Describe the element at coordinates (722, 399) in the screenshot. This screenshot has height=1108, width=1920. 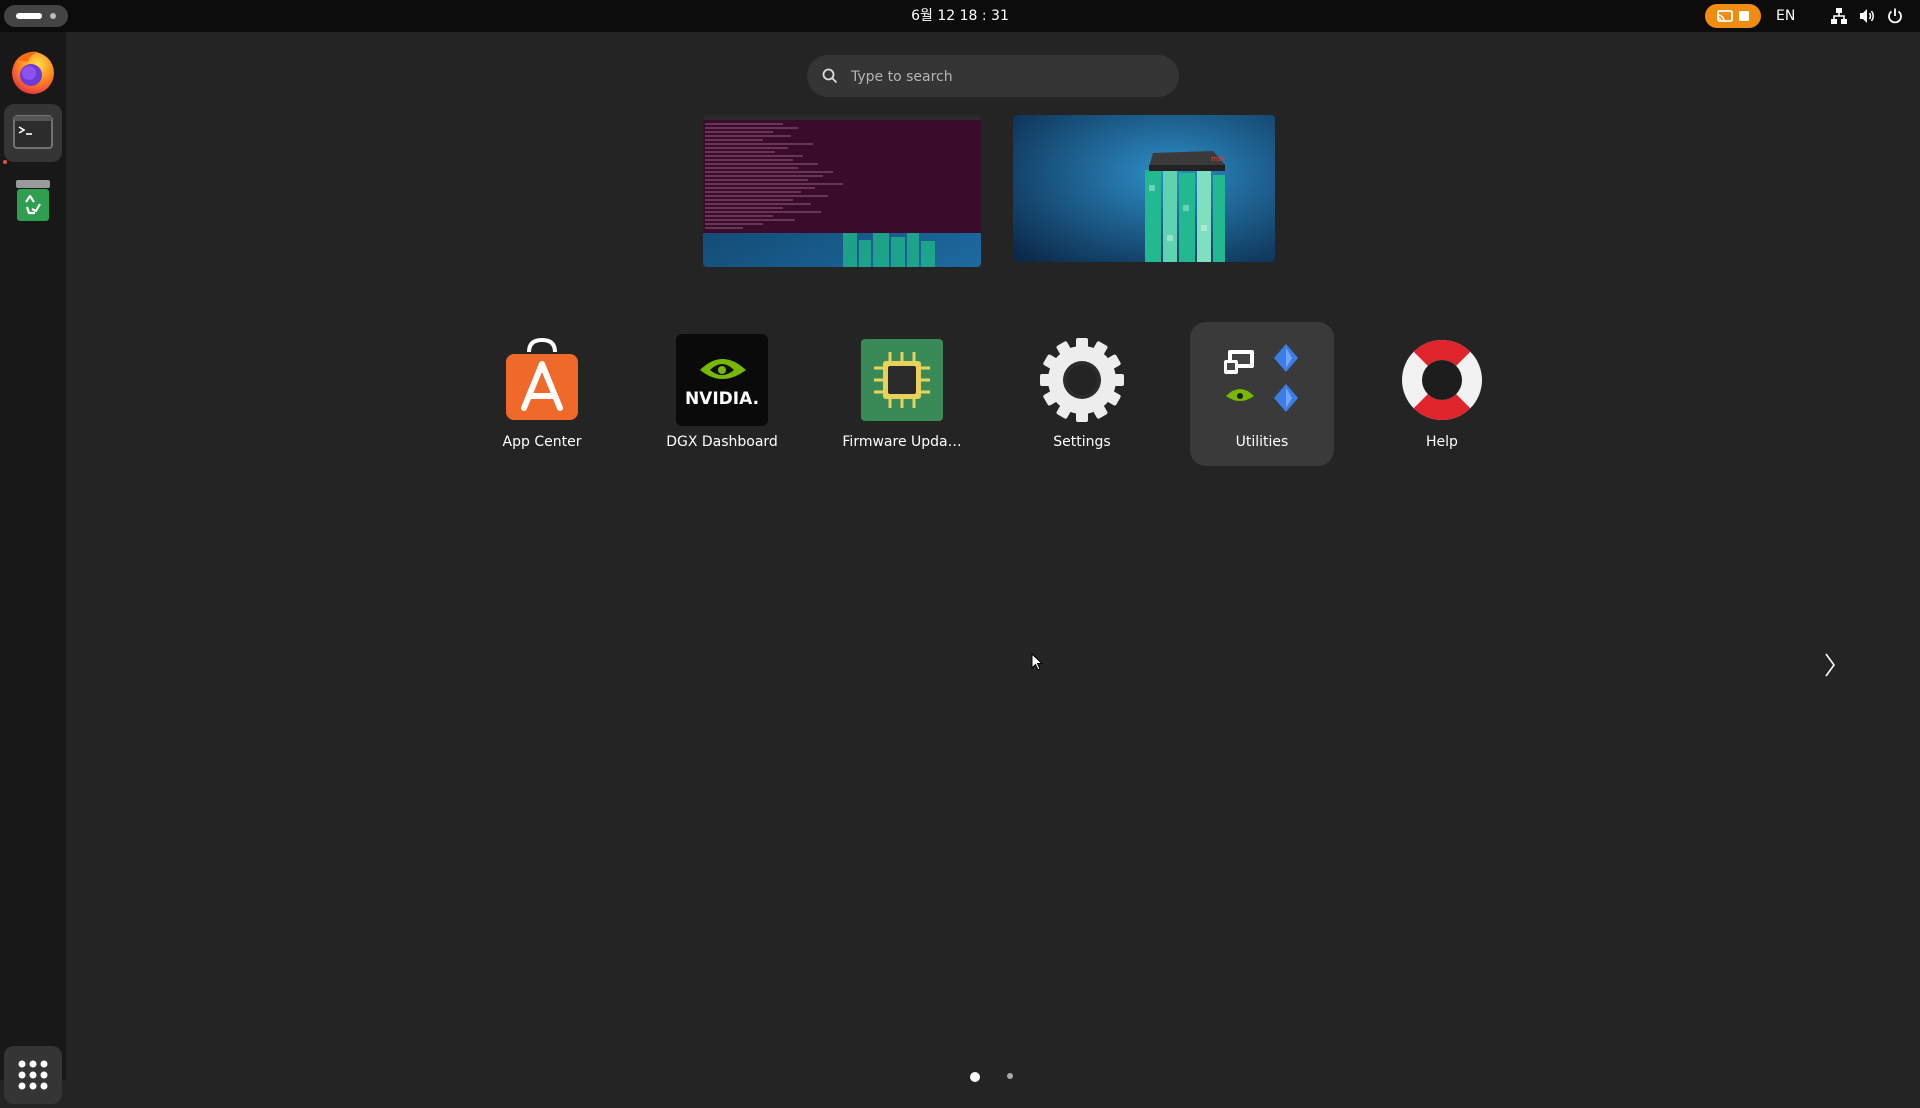
I see `svg-text: NVIDIA.` at that location.